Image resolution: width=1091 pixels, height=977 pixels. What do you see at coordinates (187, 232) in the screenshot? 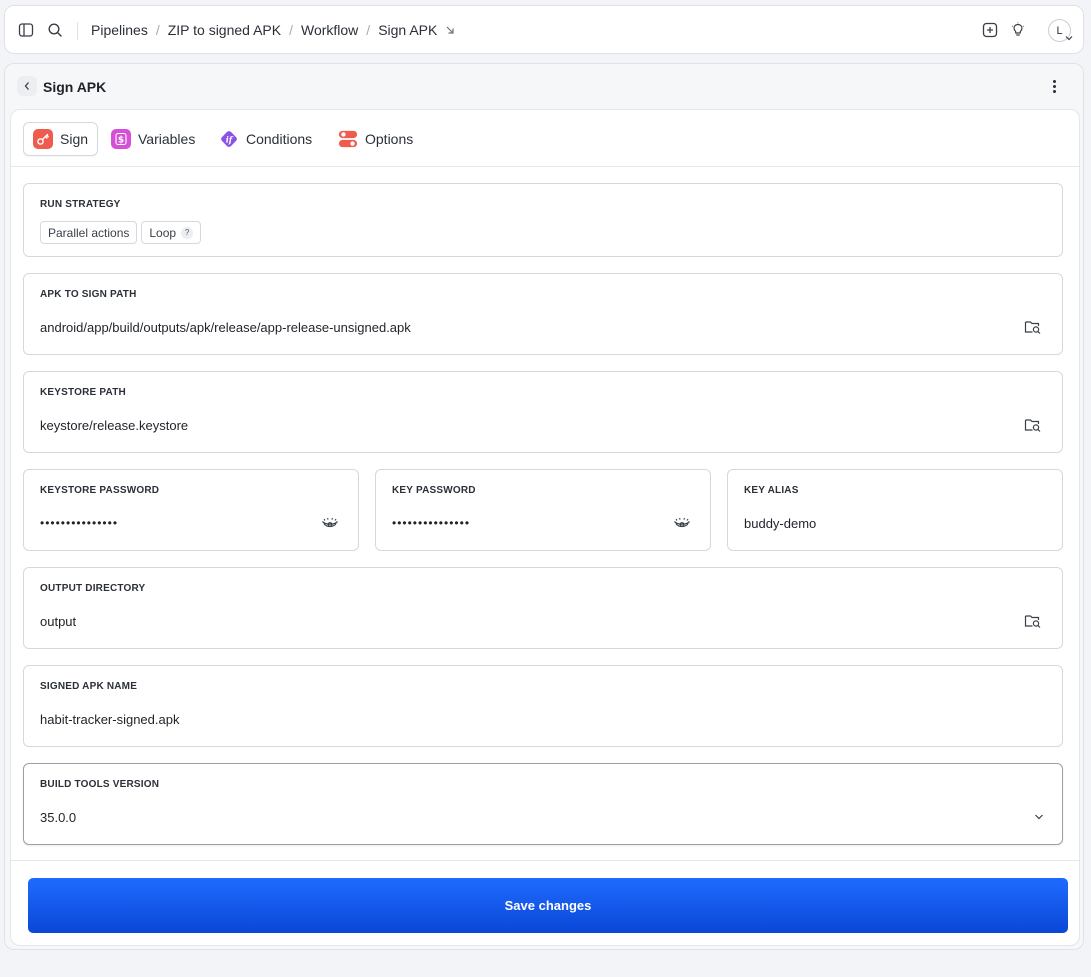
I see `help-icon: ?` at bounding box center [187, 232].